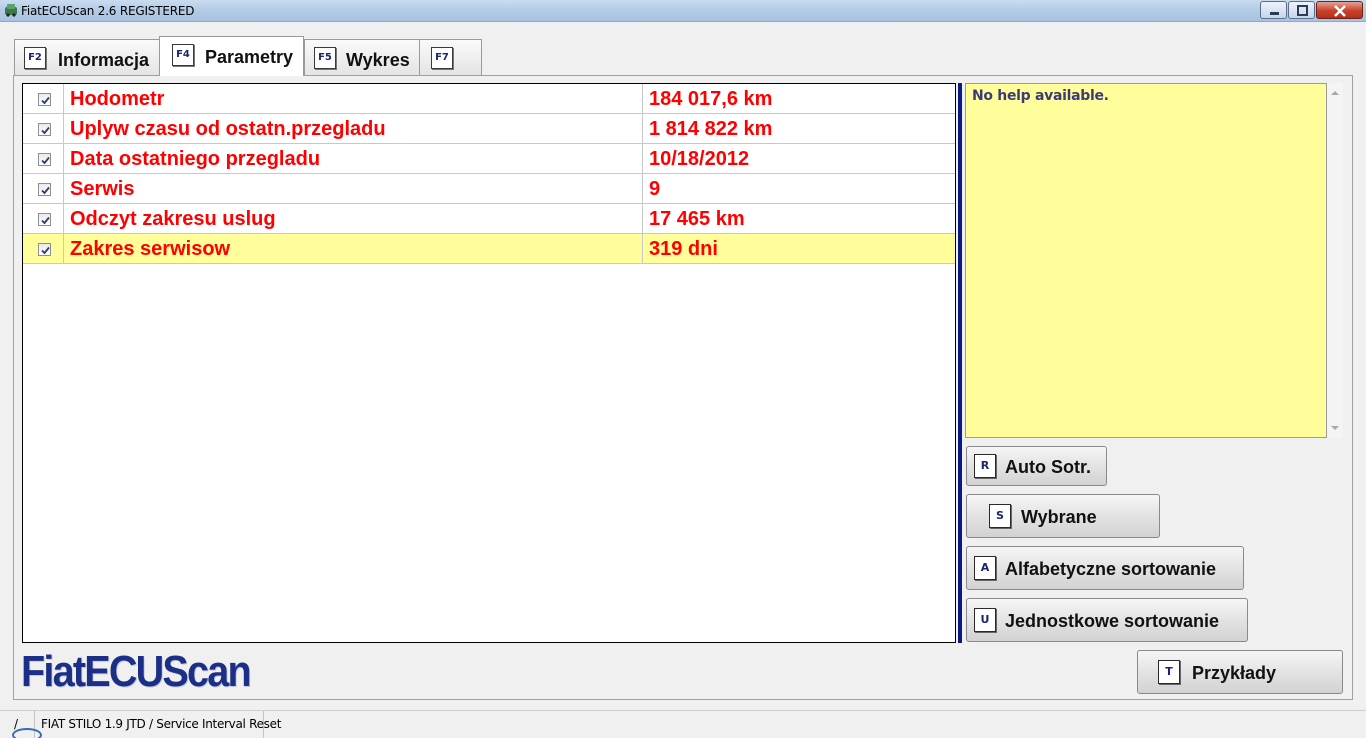 The height and width of the screenshot is (738, 1366). I want to click on f2-key-icon: F2, so click(35, 58).